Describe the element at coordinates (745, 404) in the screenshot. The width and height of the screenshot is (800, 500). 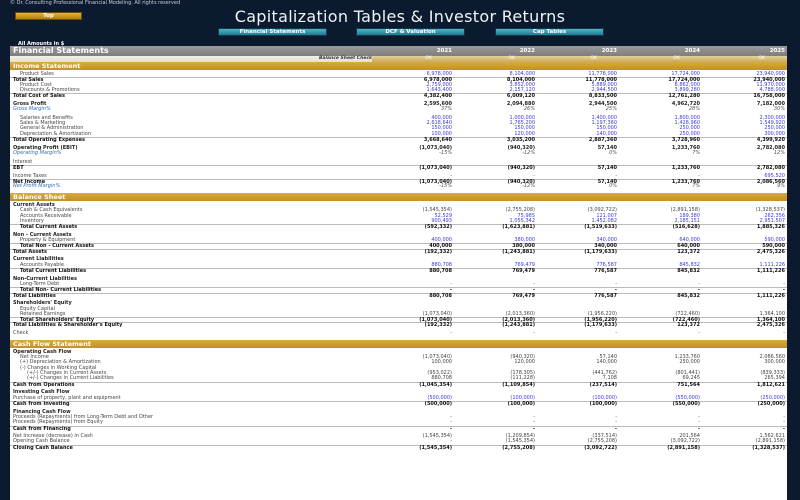
I see `cell-2025: (250,000)` at that location.